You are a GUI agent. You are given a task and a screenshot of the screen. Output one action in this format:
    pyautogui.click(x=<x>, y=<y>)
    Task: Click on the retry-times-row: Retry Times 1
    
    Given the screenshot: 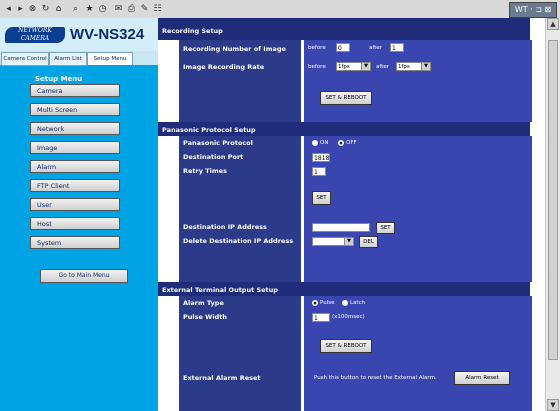 What is the action you would take?
    pyautogui.click(x=345, y=171)
    